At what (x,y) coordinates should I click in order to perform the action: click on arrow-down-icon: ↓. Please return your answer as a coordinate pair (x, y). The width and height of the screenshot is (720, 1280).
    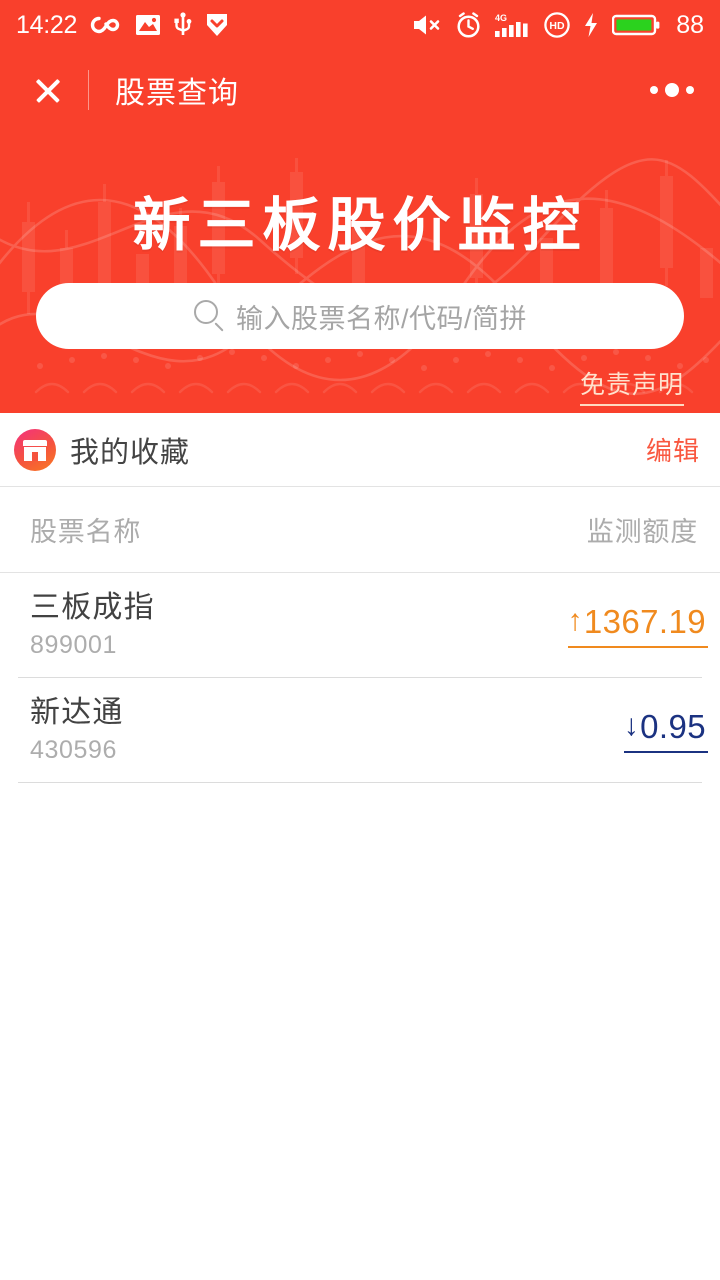
    Looking at the image, I should click on (631, 725).